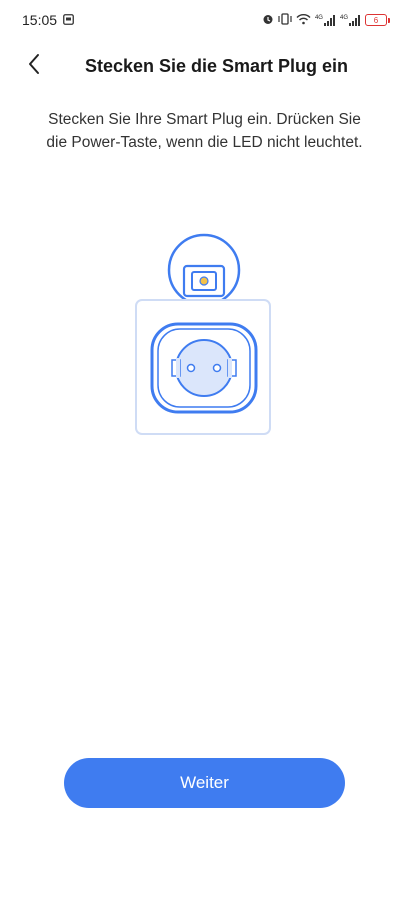 This screenshot has width=409, height=900. I want to click on vibrate-icon, so click(285, 20).